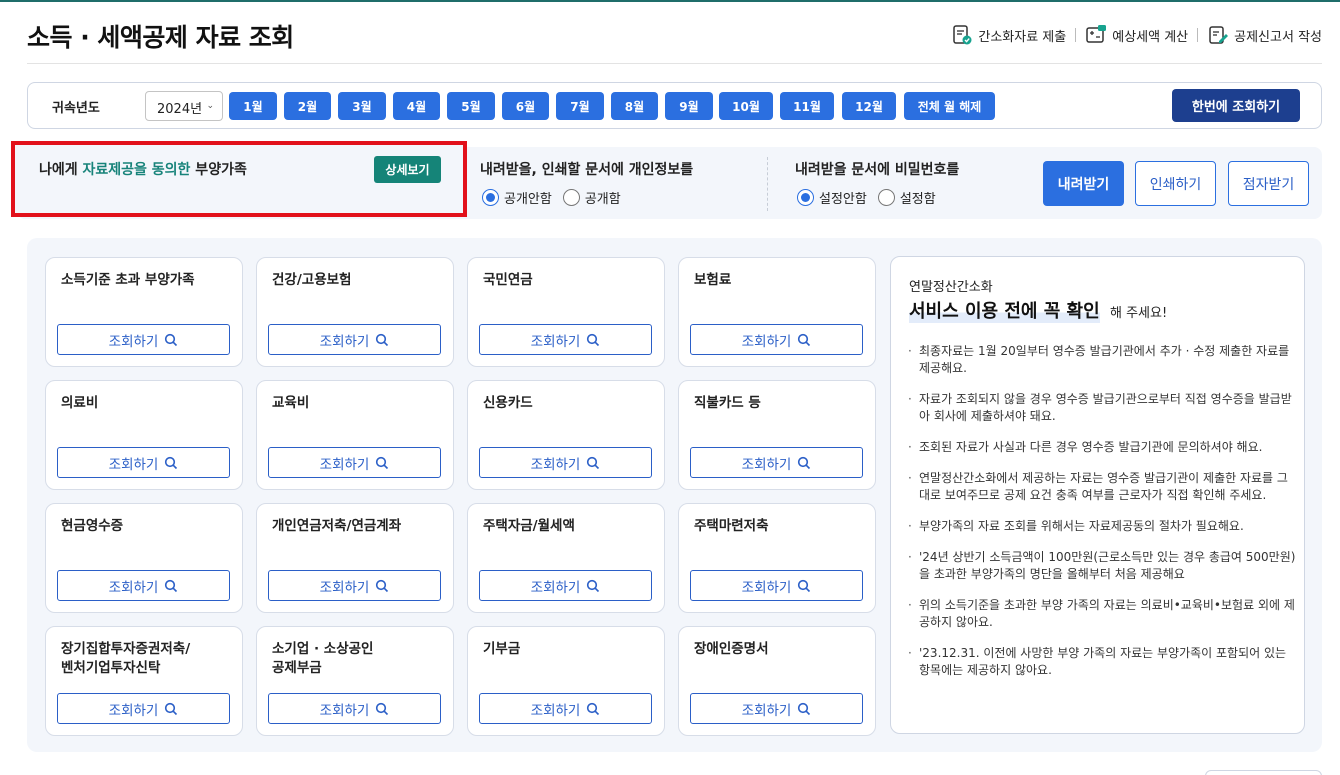 The height and width of the screenshot is (775, 1340). What do you see at coordinates (746, 106) in the screenshot?
I see `month-button-10: 10월` at bounding box center [746, 106].